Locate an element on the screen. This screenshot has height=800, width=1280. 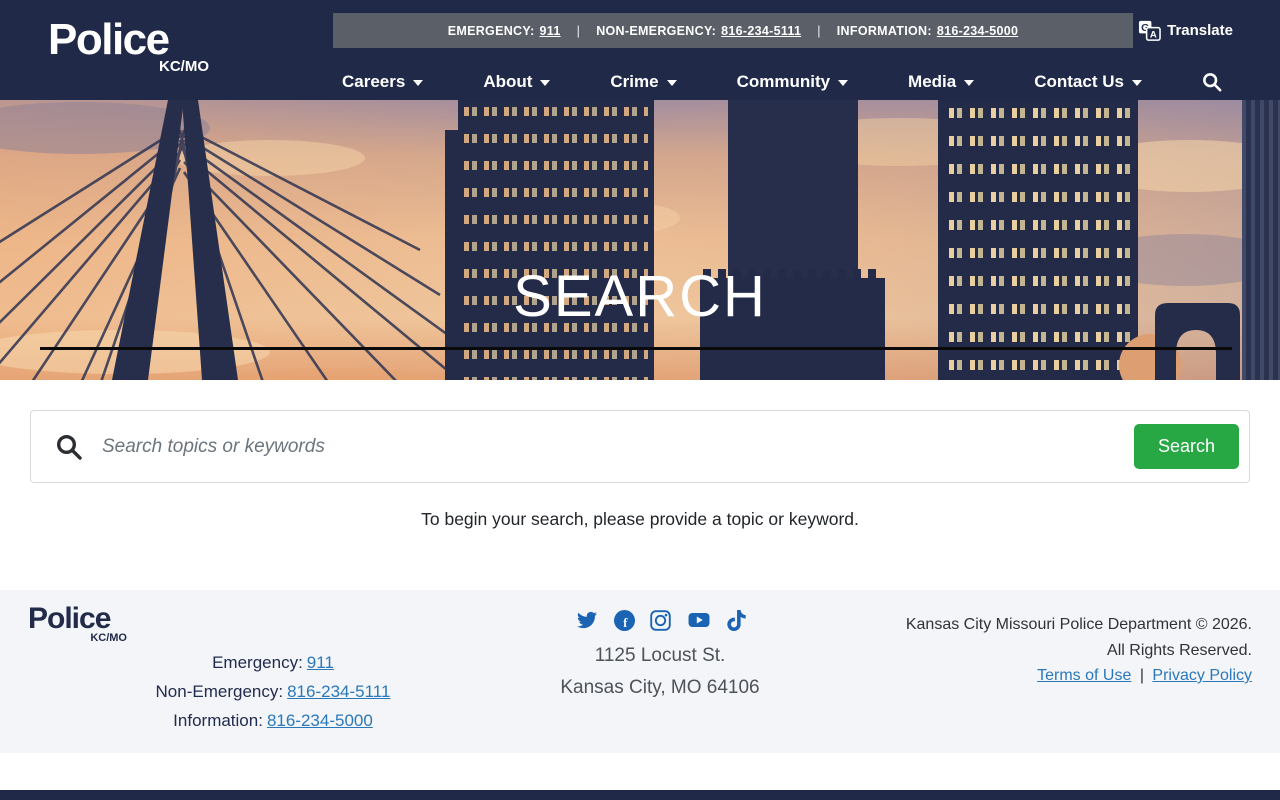
youtube-icon is located at coordinates (698, 620).